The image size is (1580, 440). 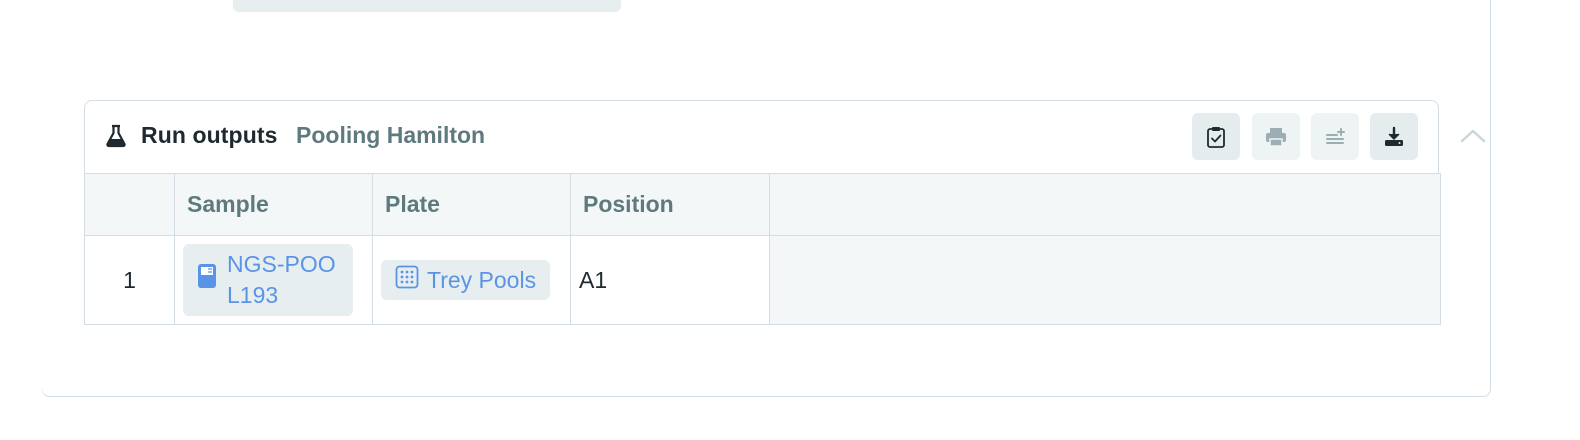 What do you see at coordinates (129, 204) in the screenshot?
I see `column-header-index` at bounding box center [129, 204].